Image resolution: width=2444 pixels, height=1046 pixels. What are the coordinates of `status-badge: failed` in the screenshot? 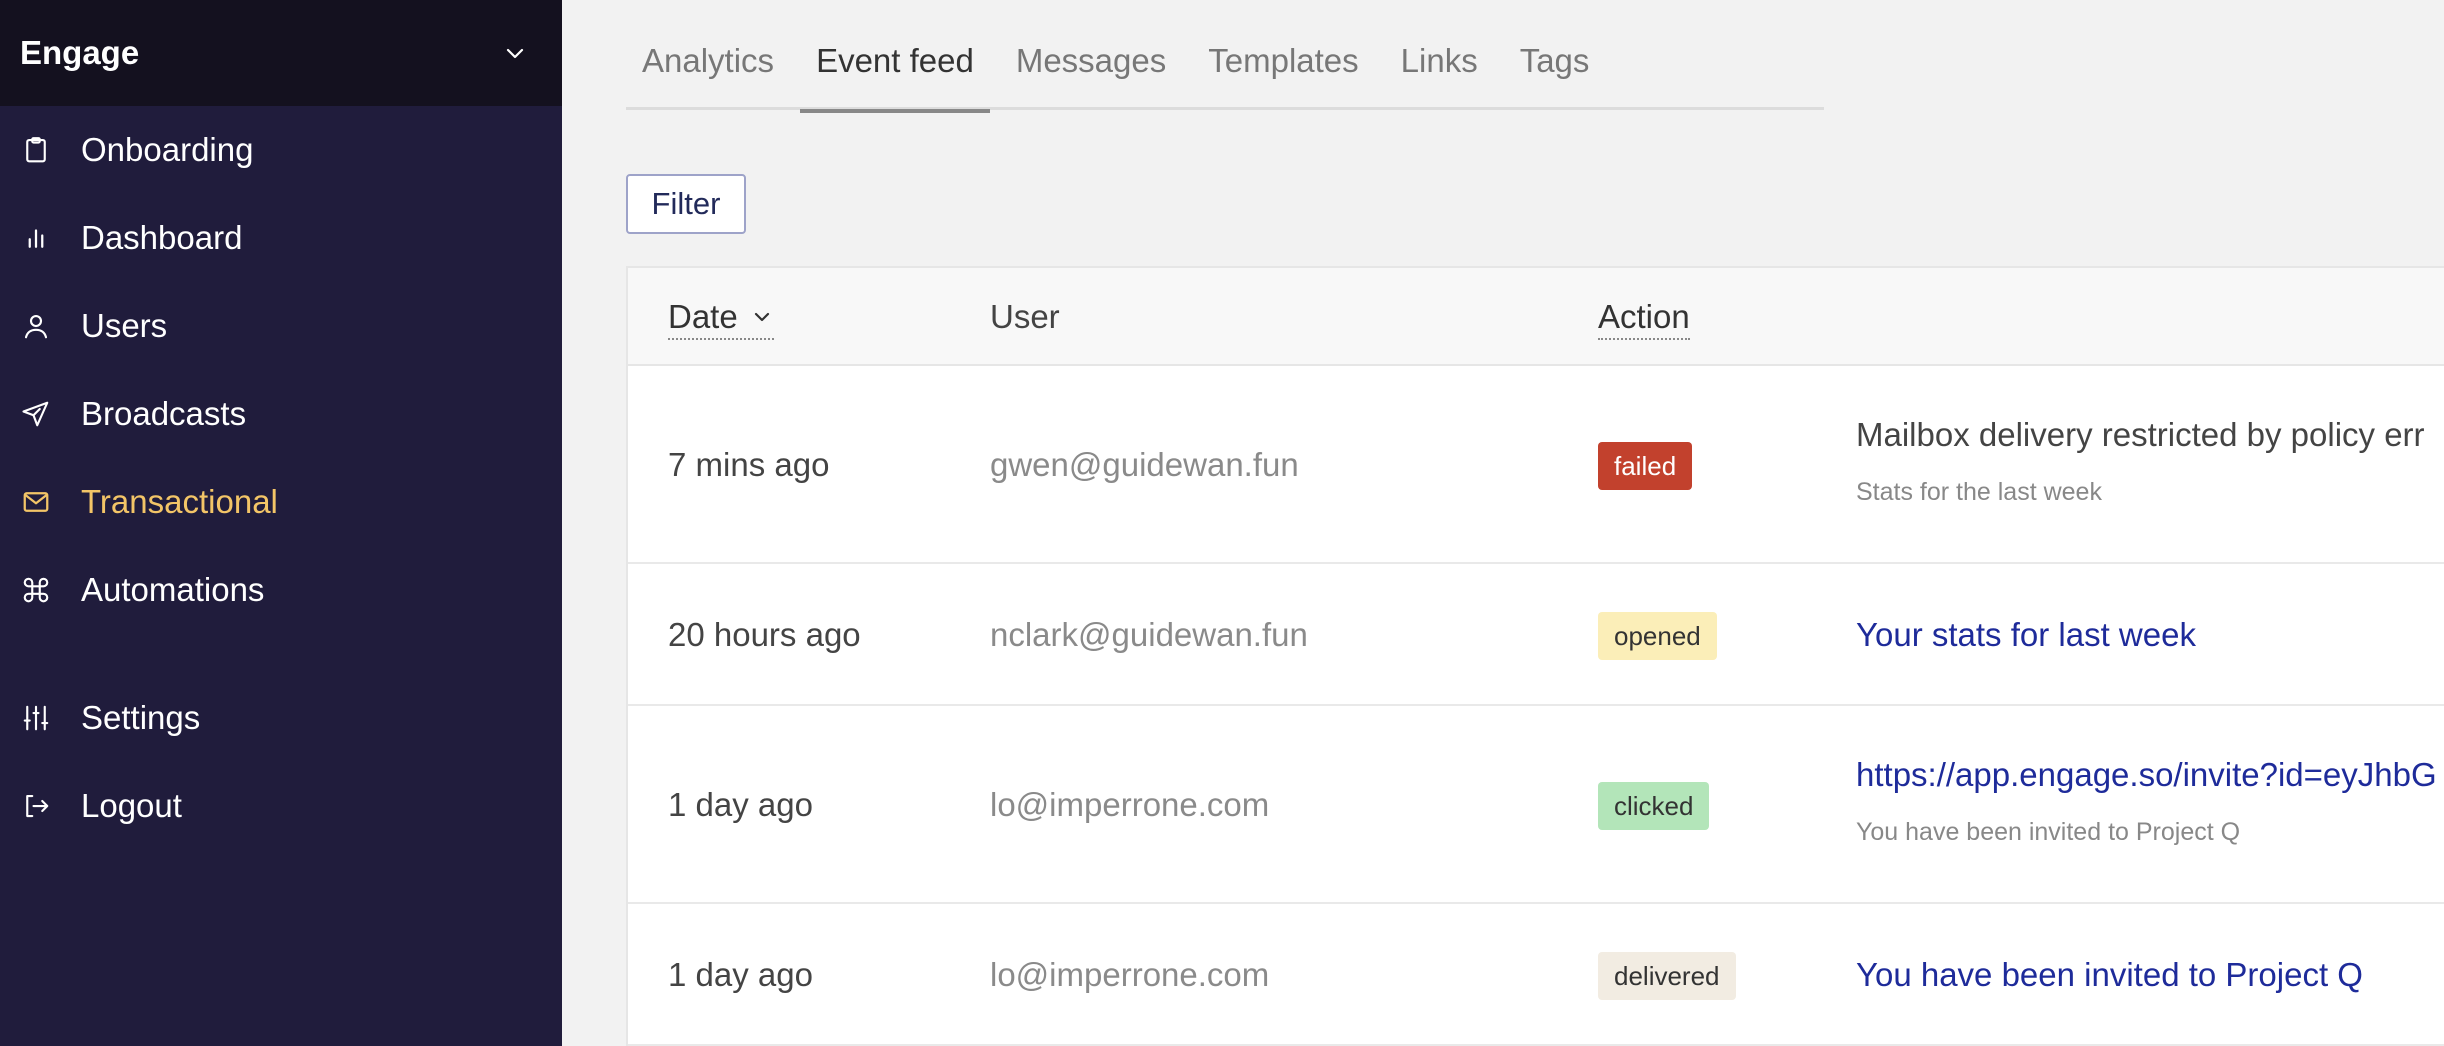 It's located at (1645, 466).